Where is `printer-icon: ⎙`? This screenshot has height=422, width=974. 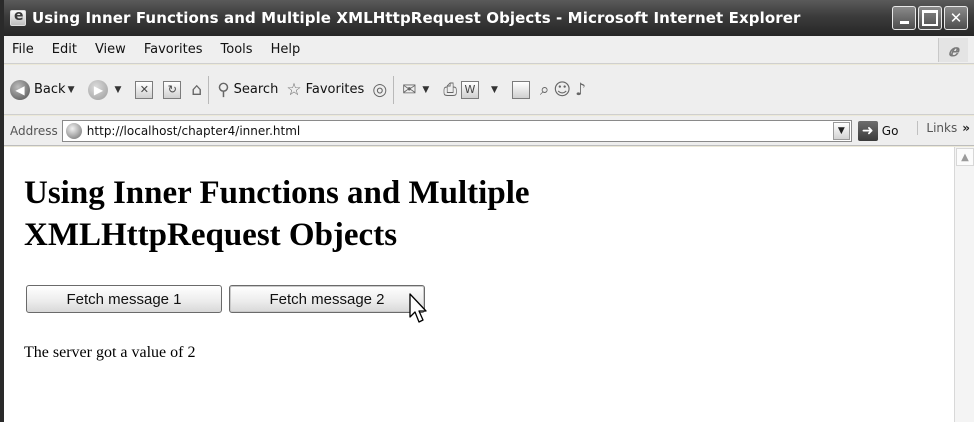
printer-icon: ⎙ is located at coordinates (450, 90).